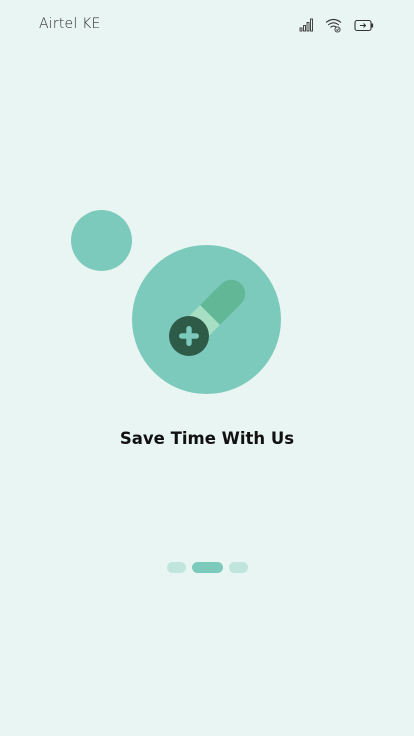 The width and height of the screenshot is (414, 736). I want to click on page-dot-2-active, so click(207, 567).